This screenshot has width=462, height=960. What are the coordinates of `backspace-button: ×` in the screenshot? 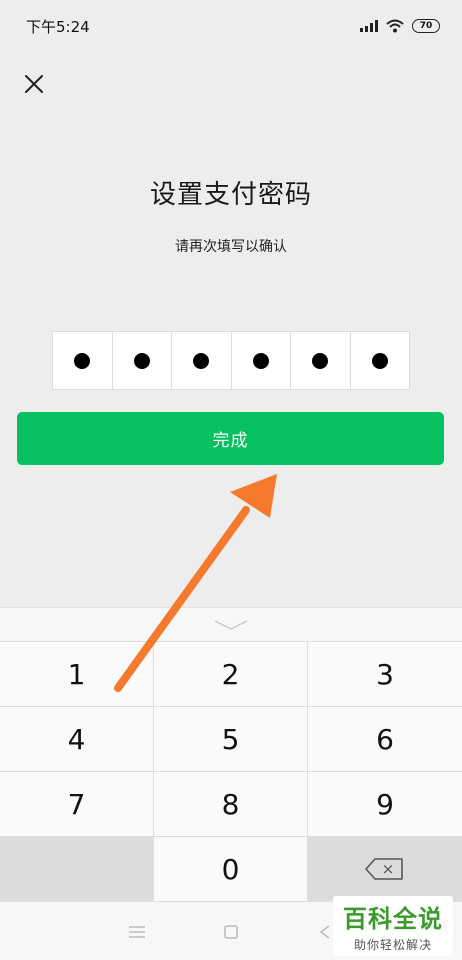 It's located at (385, 869).